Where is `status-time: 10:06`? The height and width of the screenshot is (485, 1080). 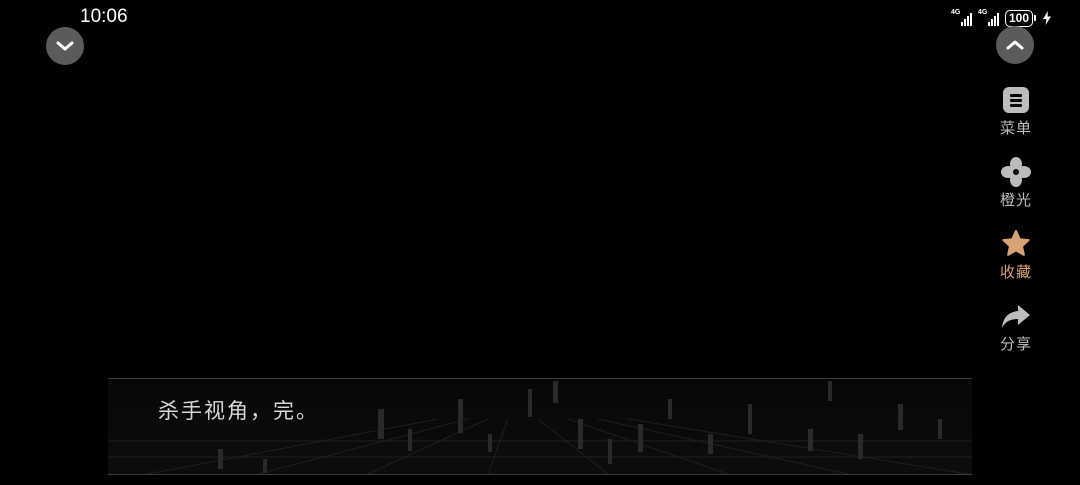 status-time: 10:06 is located at coordinates (104, 16).